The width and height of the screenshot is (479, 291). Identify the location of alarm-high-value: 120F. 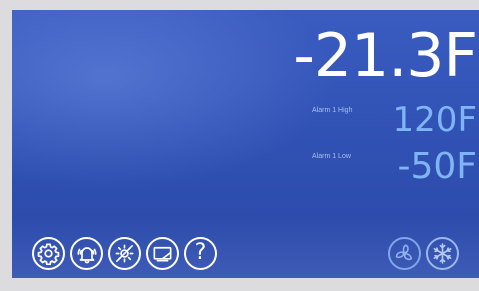
(435, 120).